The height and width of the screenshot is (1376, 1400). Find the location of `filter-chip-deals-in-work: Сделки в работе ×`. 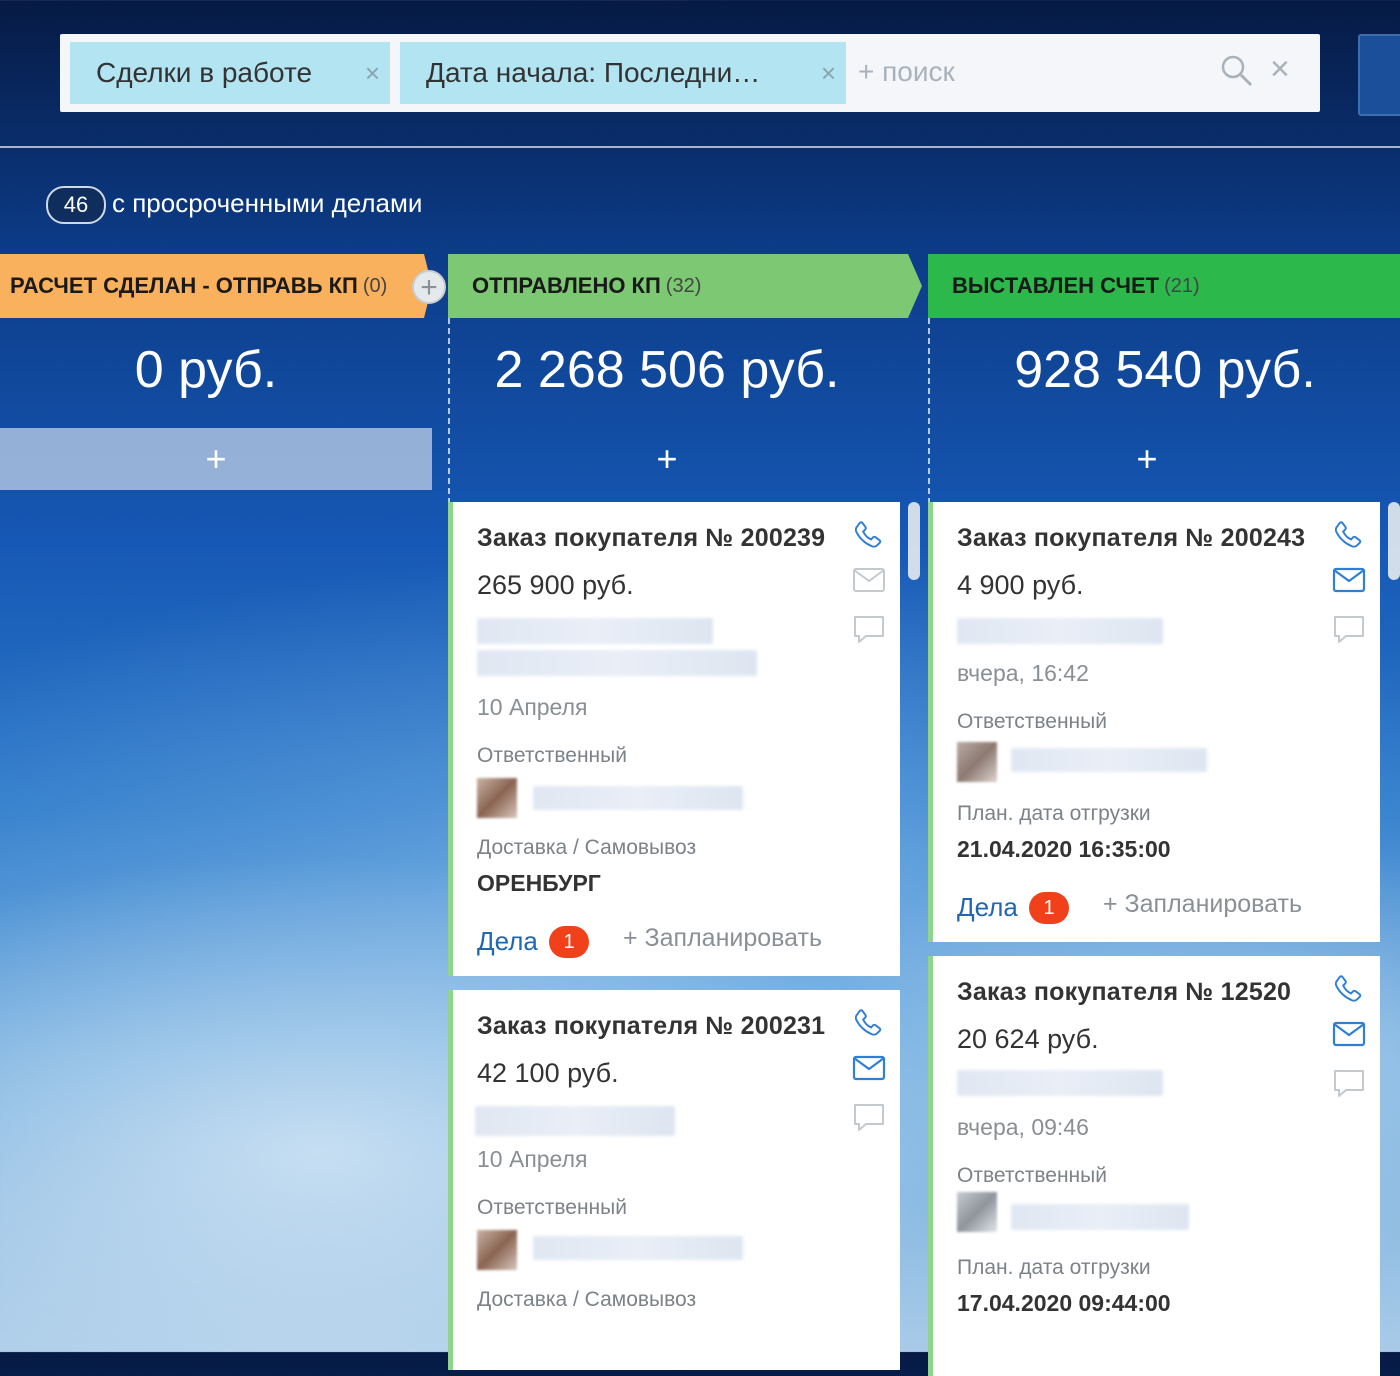

filter-chip-deals-in-work: Сделки в работе × is located at coordinates (230, 73).